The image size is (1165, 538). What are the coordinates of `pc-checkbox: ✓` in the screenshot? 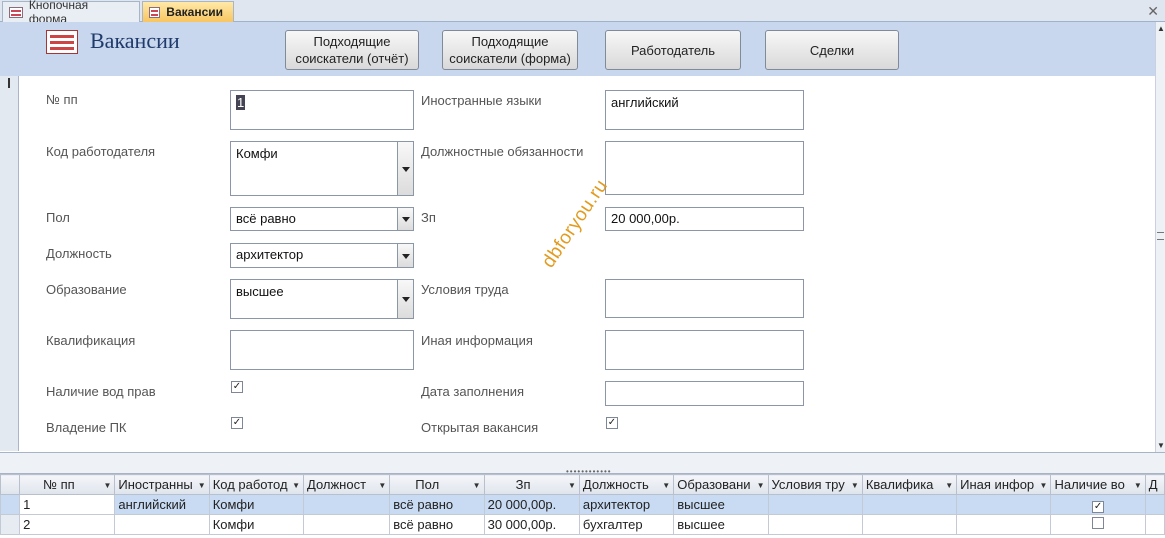 It's located at (237, 423).